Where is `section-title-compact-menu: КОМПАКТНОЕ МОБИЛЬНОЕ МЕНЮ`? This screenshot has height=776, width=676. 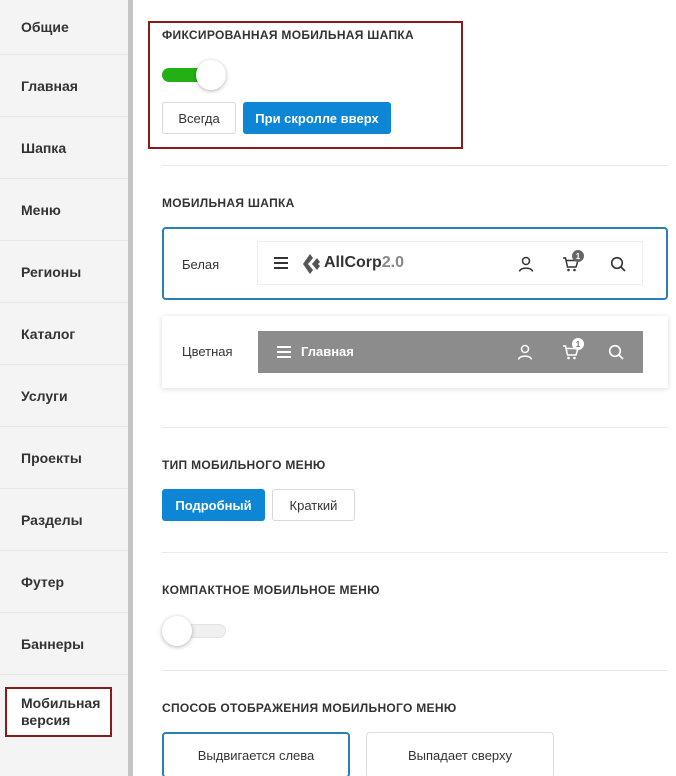
section-title-compact-menu: КОМПАКТНОЕ МОБИЛЬНОЕ МЕНЮ is located at coordinates (271, 590).